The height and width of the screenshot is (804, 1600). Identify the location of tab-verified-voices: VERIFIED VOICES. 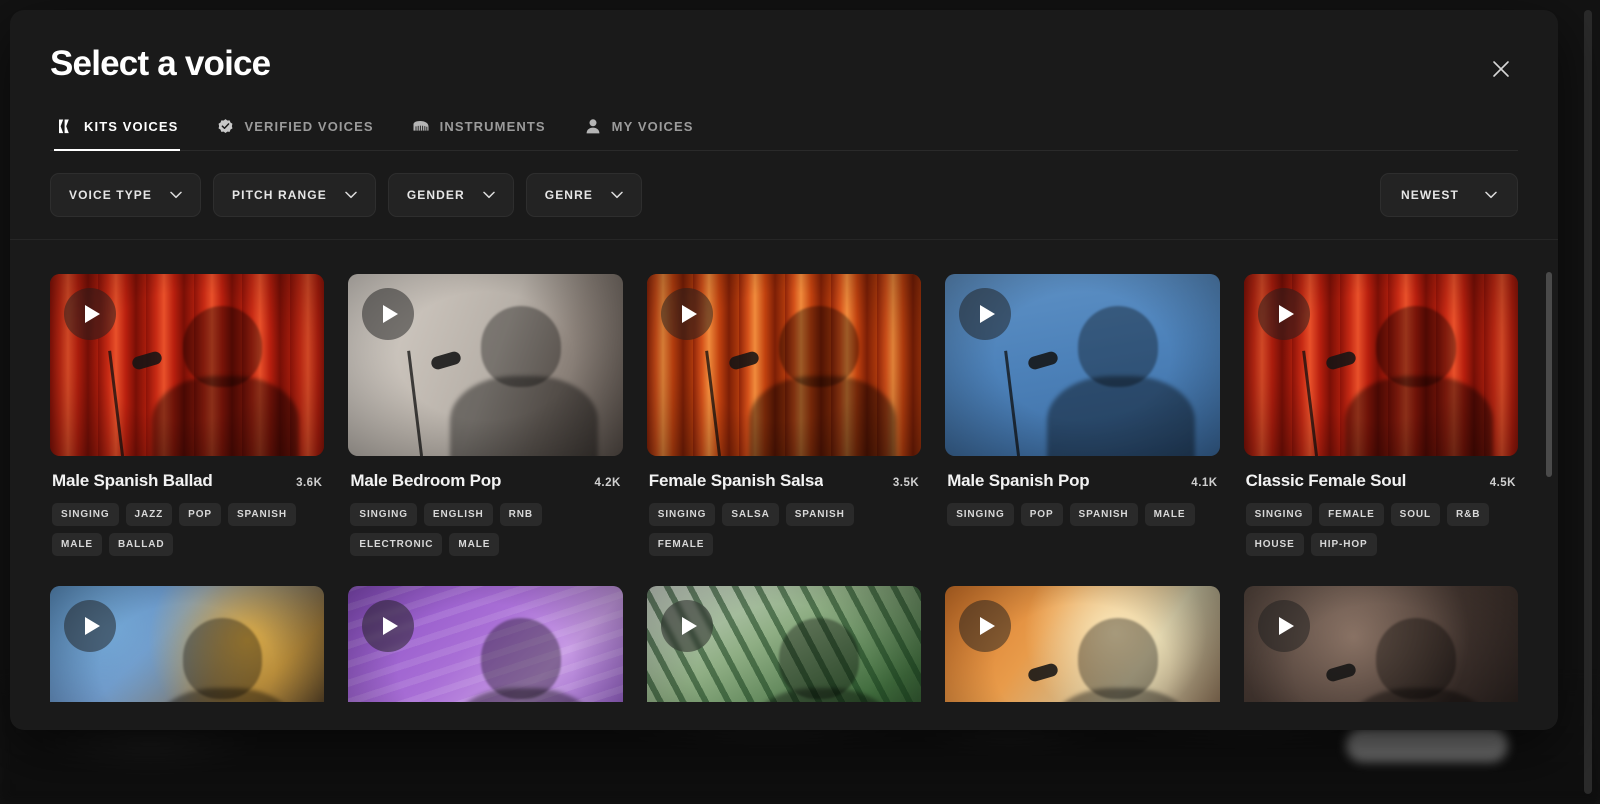
(294, 134).